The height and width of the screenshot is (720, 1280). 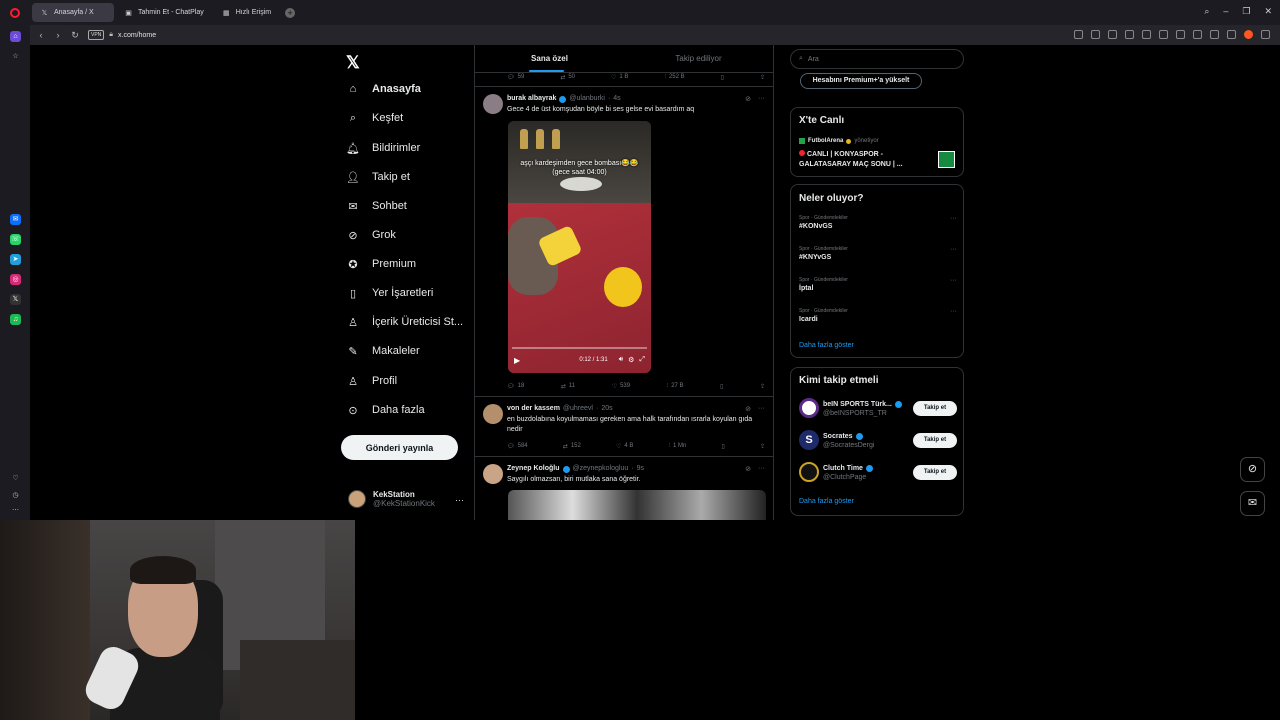 I want to click on reload-icon: ↻, so click(x=75, y=35).